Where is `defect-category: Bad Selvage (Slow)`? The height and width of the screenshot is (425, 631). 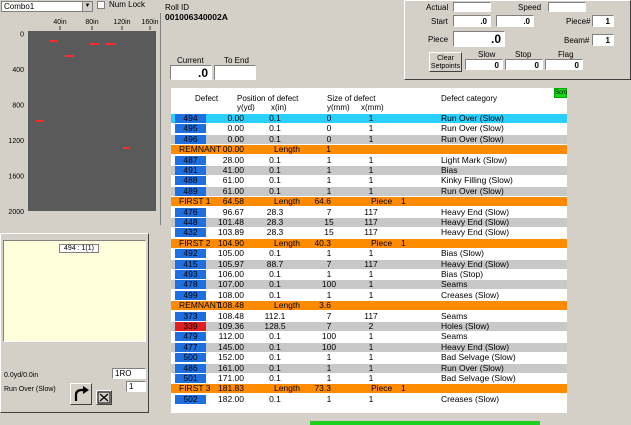
defect-category: Bad Selvage (Slow) is located at coordinates (478, 378).